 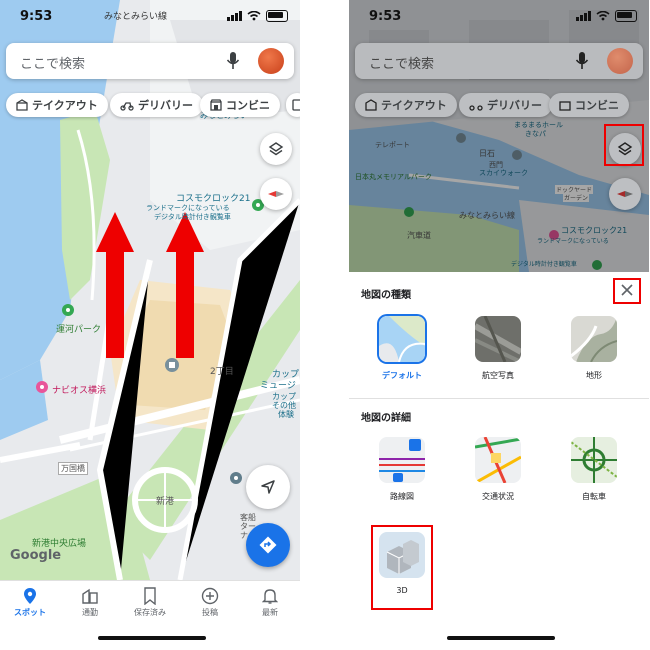 What do you see at coordinates (499, 398) in the screenshot?
I see `section-divider` at bounding box center [499, 398].